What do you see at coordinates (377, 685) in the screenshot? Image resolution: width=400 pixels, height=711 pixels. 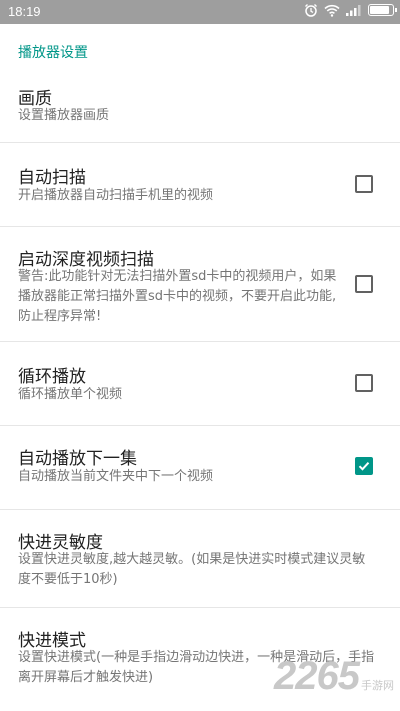 I see `watermark-text: 手游网` at bounding box center [377, 685].